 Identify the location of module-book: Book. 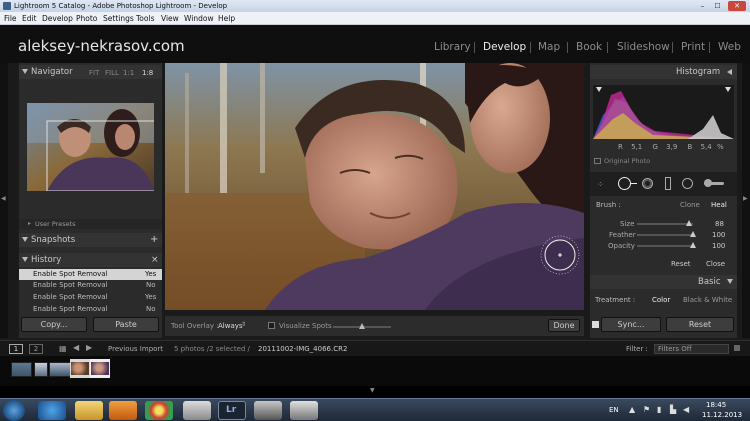
(589, 47).